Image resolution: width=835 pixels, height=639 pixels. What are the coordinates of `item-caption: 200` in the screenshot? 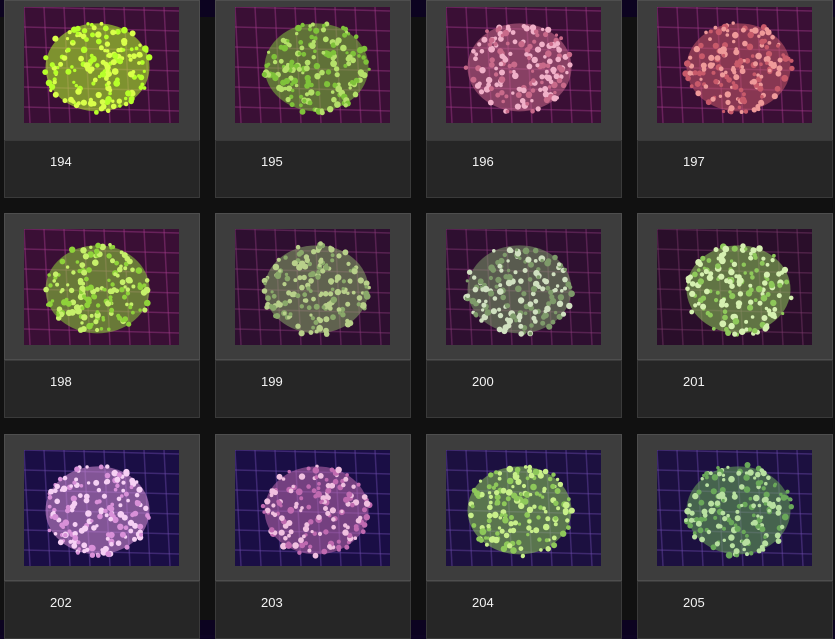 It's located at (524, 389).